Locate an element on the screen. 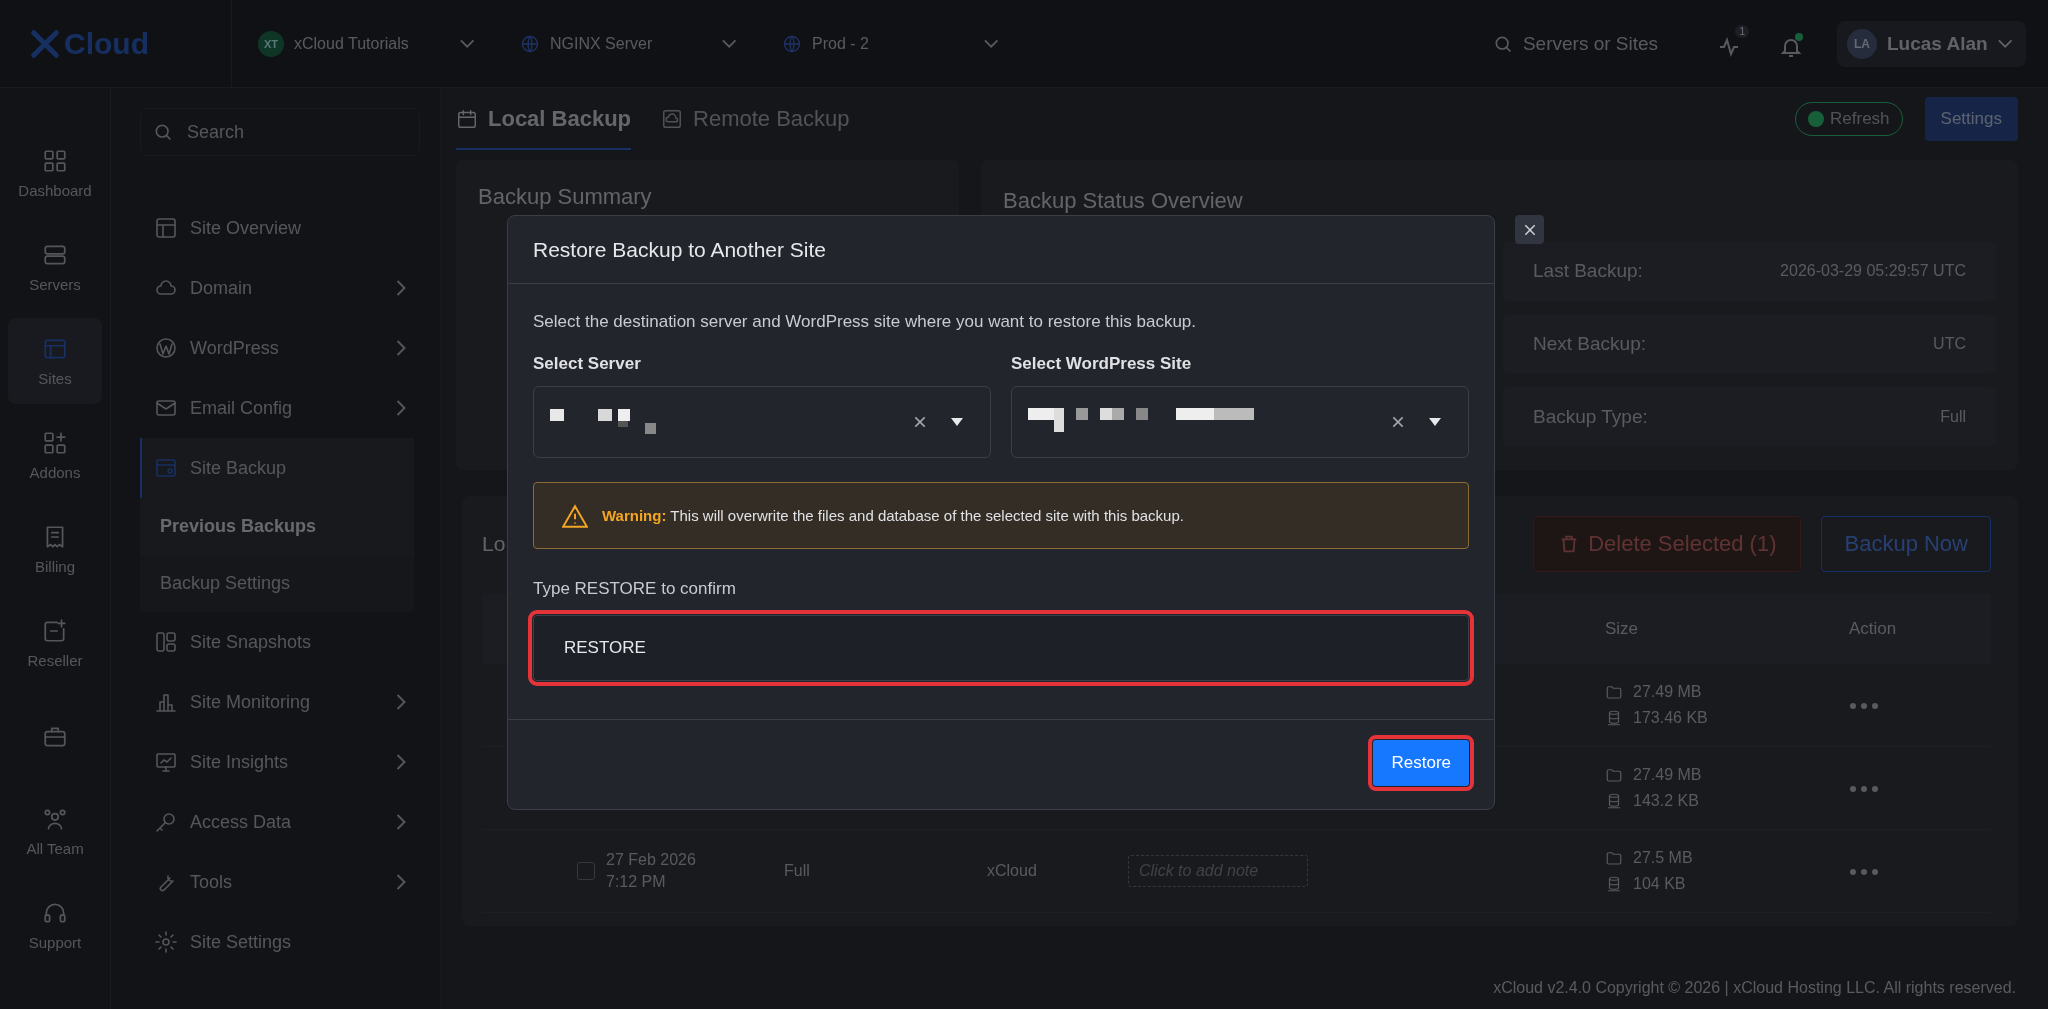  nav-item: Billing is located at coordinates (55, 549).